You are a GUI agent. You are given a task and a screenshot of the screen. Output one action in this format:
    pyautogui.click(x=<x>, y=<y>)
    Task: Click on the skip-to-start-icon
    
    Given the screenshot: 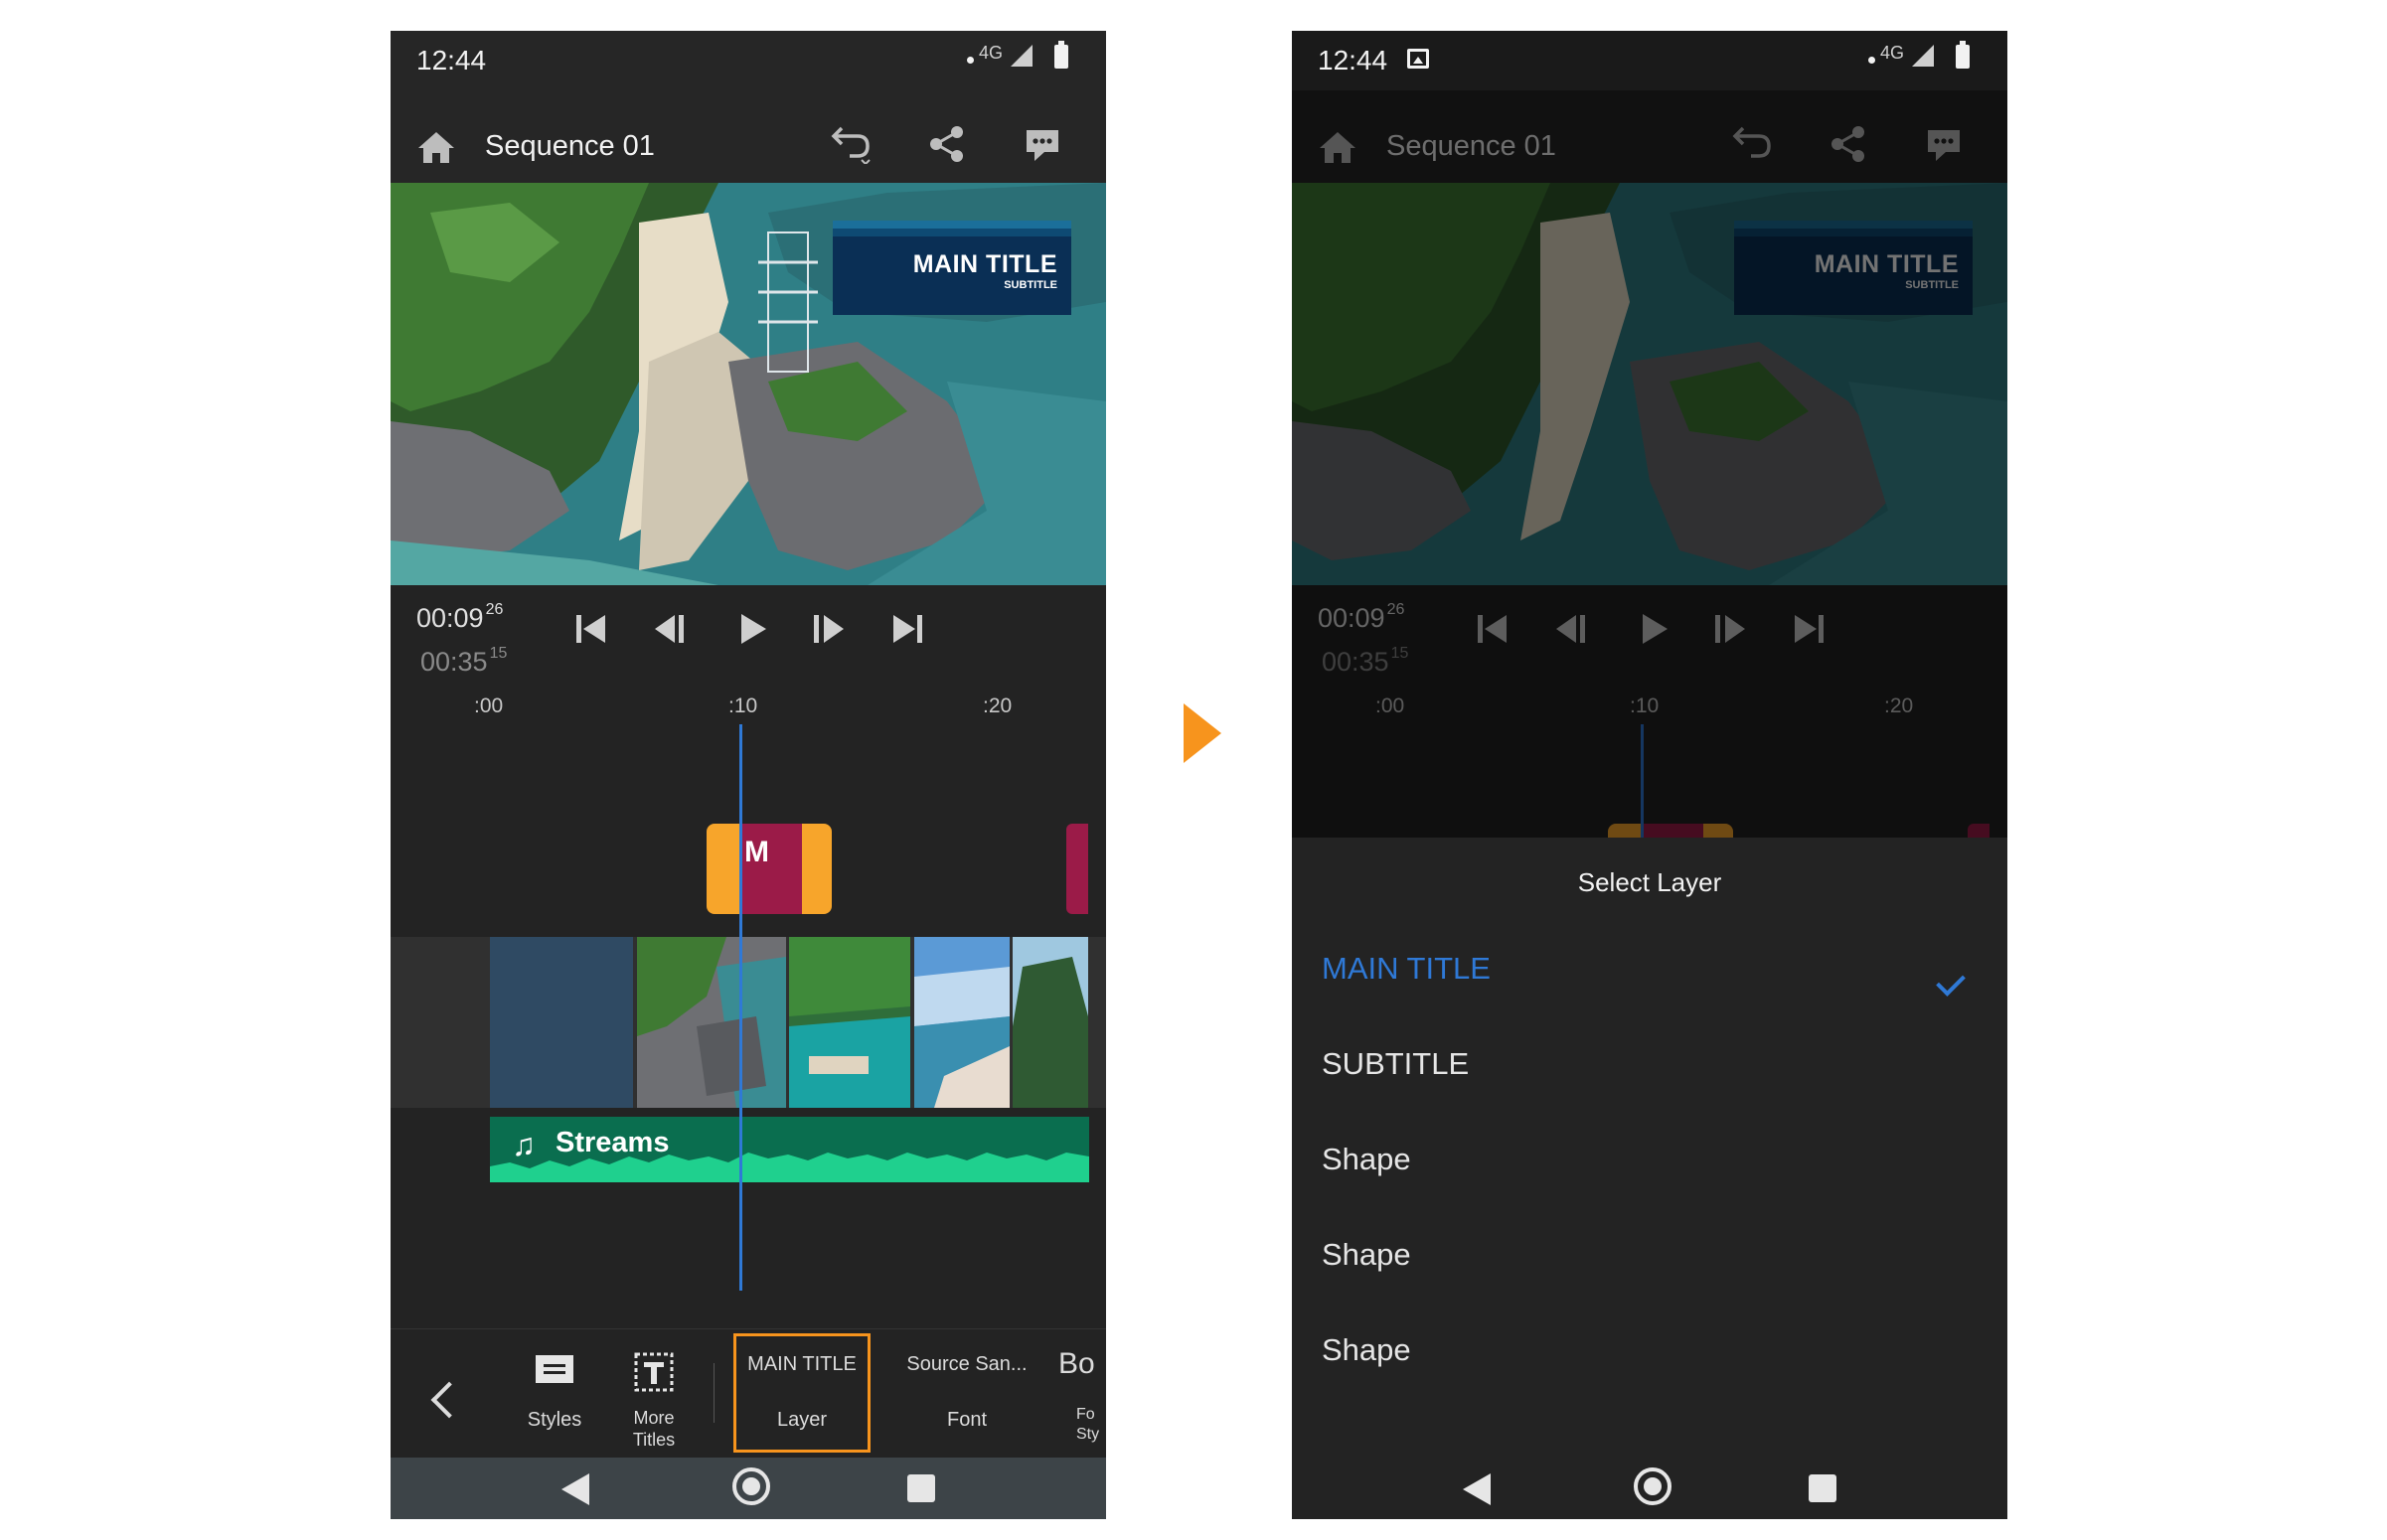 What is the action you would take?
    pyautogui.click(x=591, y=629)
    